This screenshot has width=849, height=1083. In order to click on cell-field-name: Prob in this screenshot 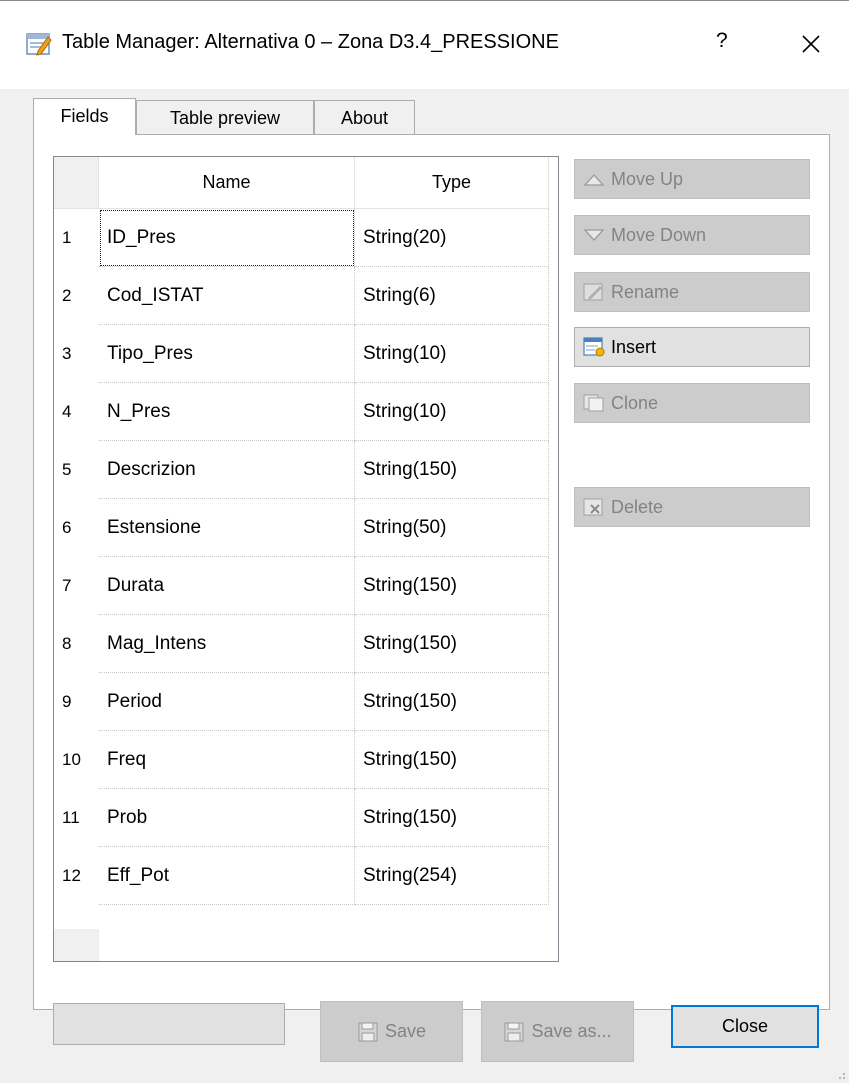, I will do `click(227, 818)`.